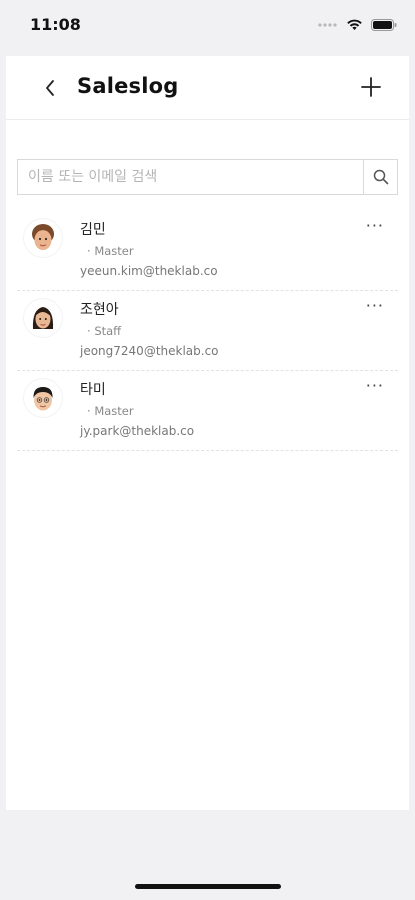 The height and width of the screenshot is (900, 415). Describe the element at coordinates (128, 86) in the screenshot. I see `page-title: Saleslog` at that location.